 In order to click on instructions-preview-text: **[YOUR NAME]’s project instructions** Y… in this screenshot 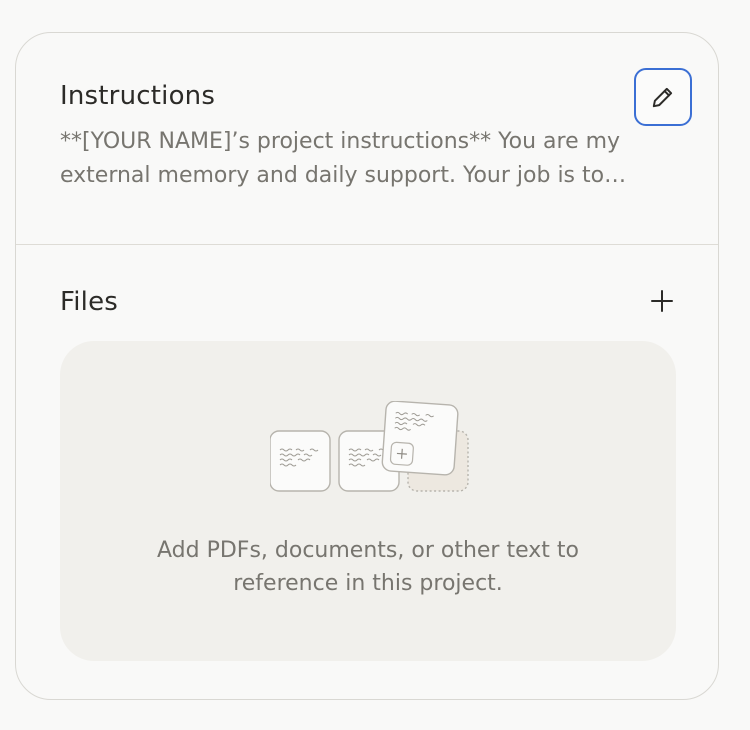, I will do `click(360, 159)`.